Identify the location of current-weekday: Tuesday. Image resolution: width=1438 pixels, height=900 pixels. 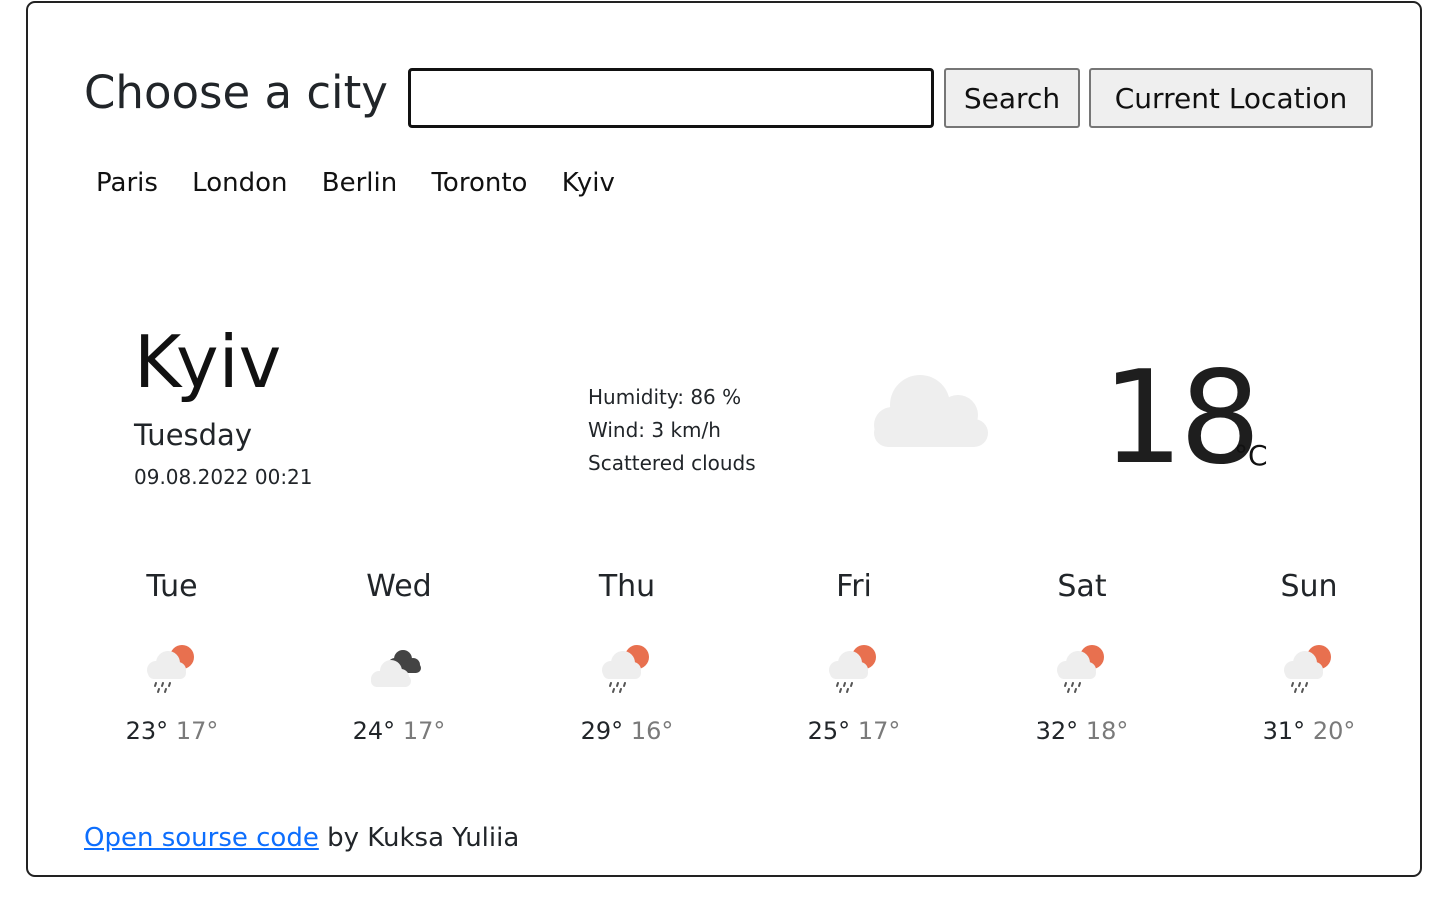
(193, 435).